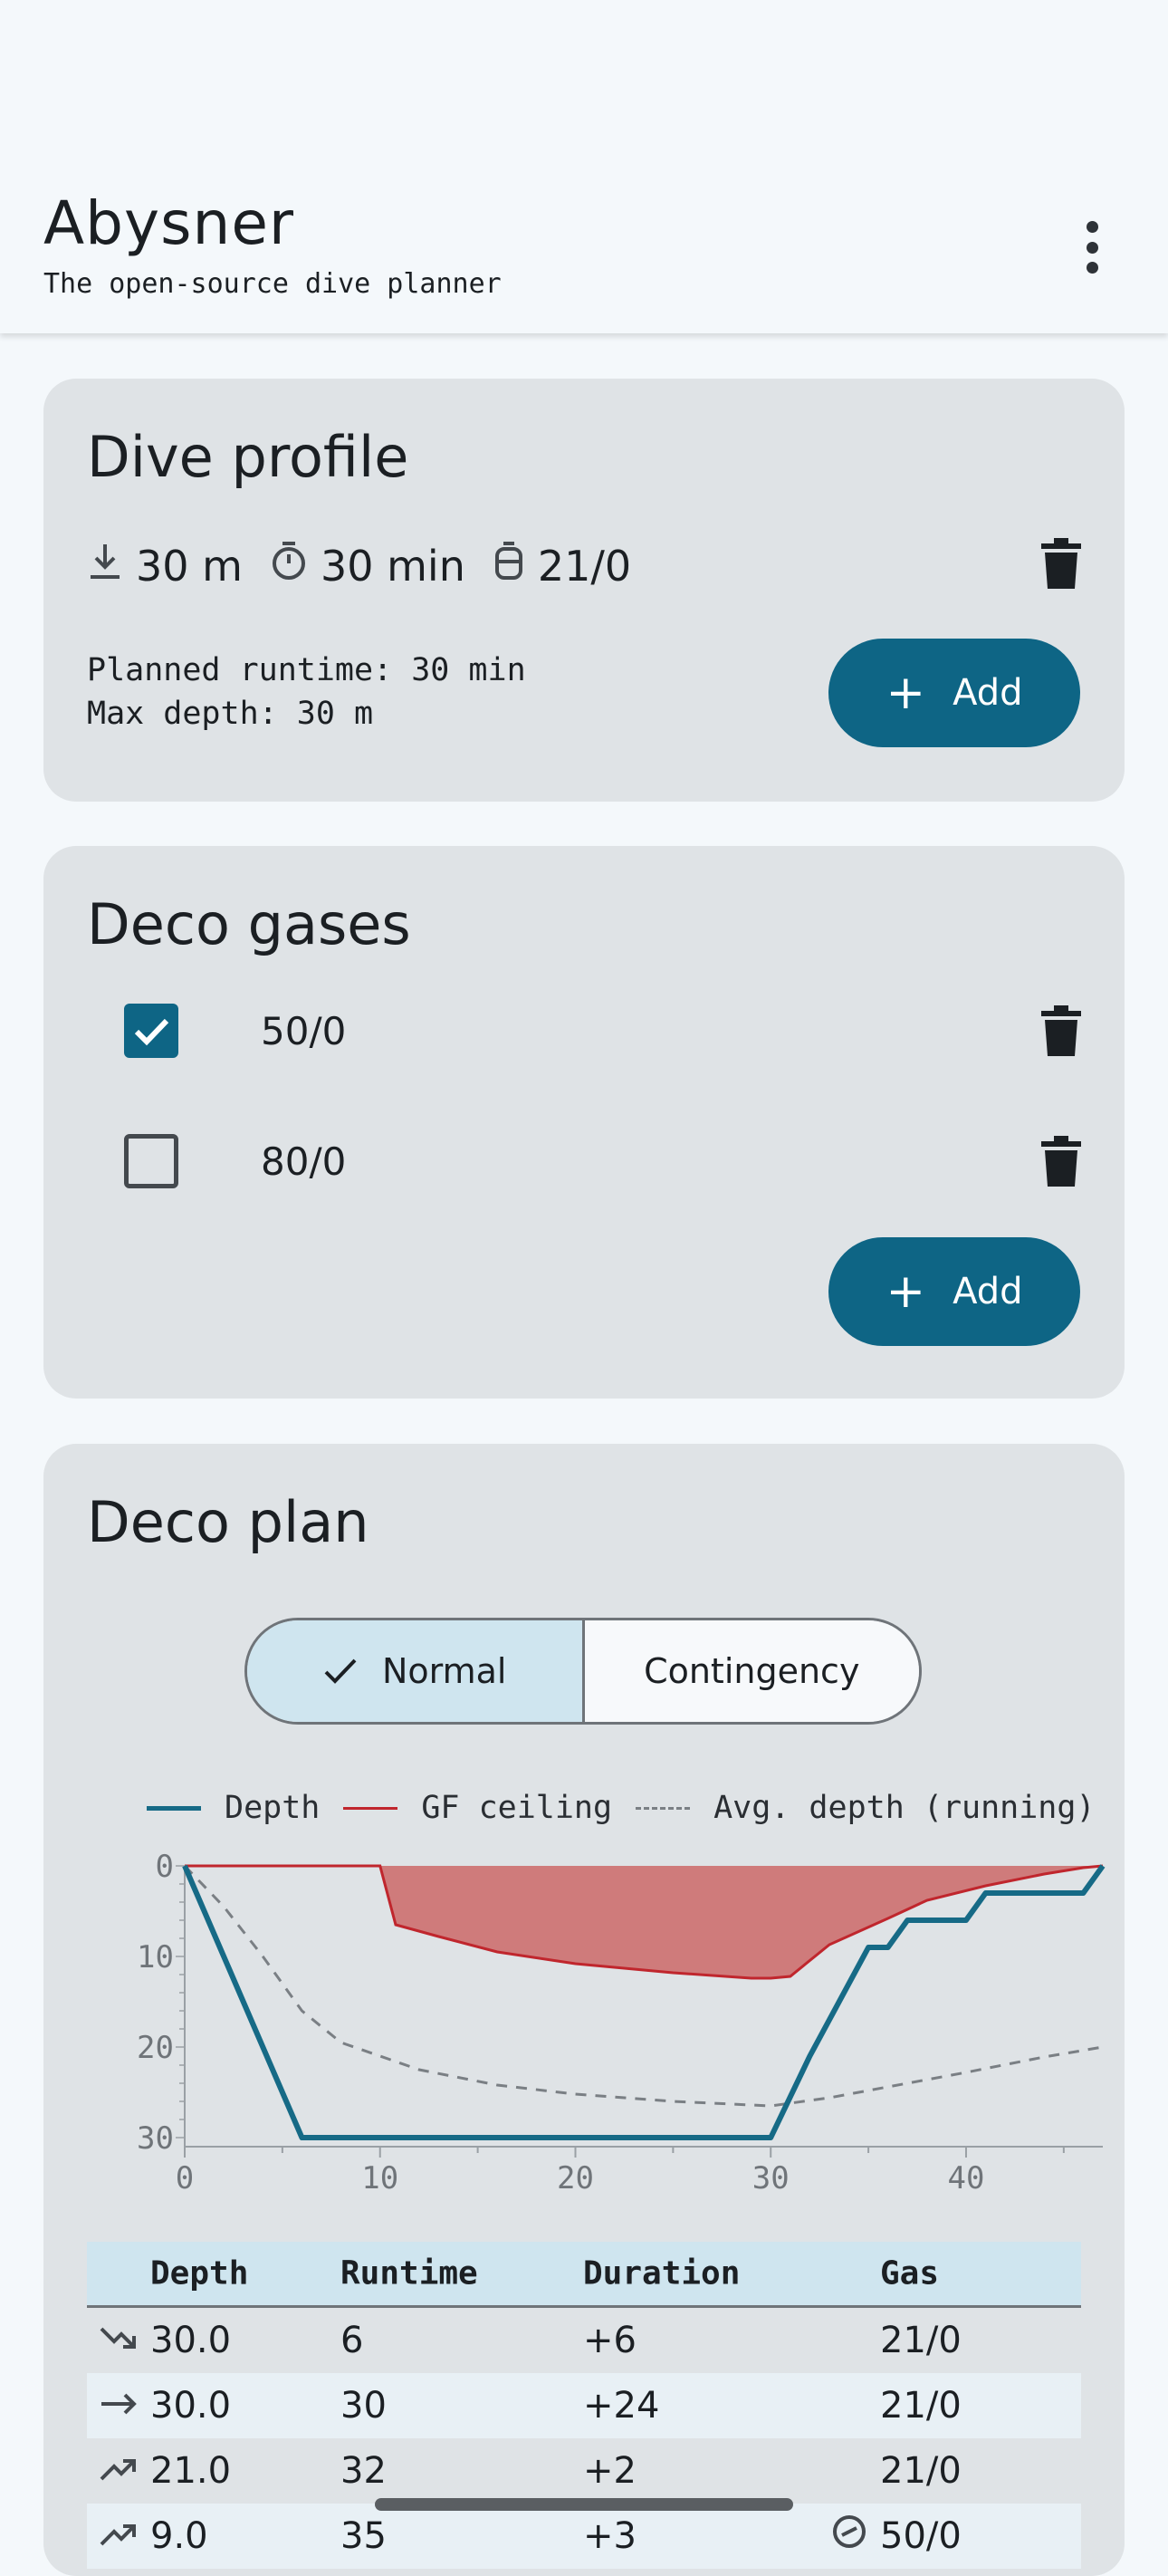 Image resolution: width=1168 pixels, height=2576 pixels. What do you see at coordinates (363, 2471) in the screenshot?
I see `cell-runtime: 32` at bounding box center [363, 2471].